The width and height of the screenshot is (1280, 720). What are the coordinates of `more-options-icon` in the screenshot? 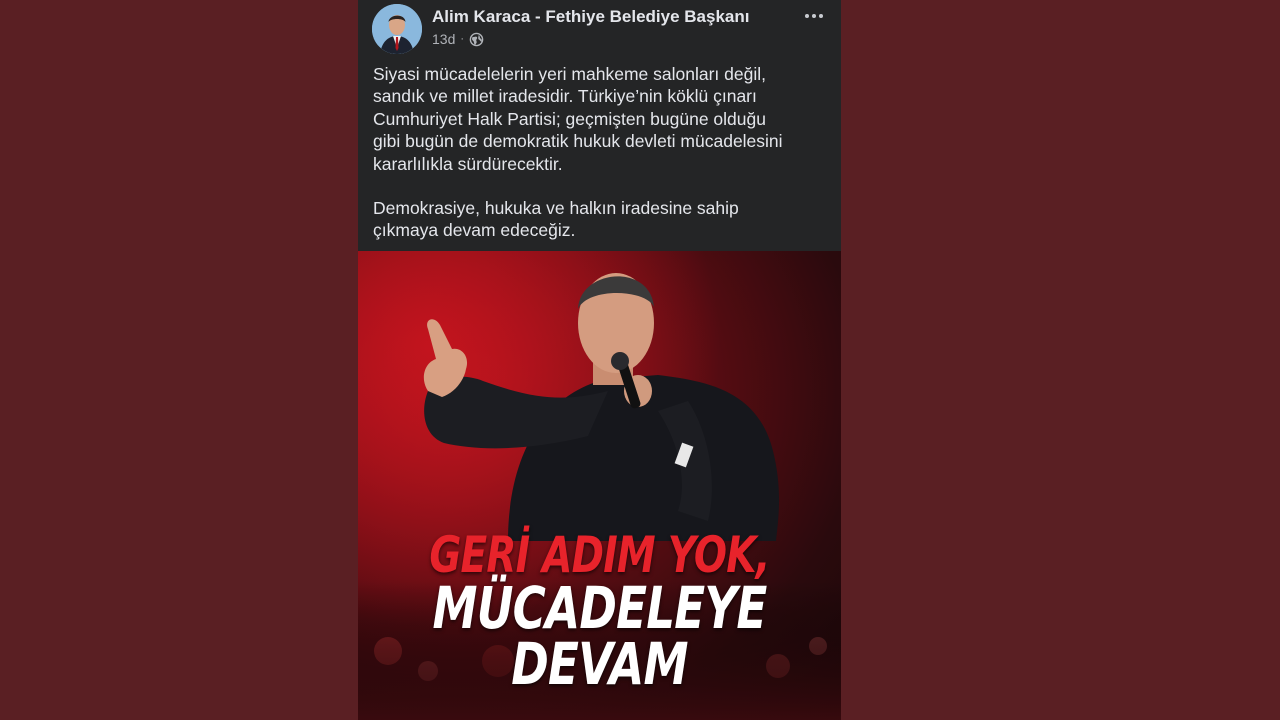 It's located at (814, 16).